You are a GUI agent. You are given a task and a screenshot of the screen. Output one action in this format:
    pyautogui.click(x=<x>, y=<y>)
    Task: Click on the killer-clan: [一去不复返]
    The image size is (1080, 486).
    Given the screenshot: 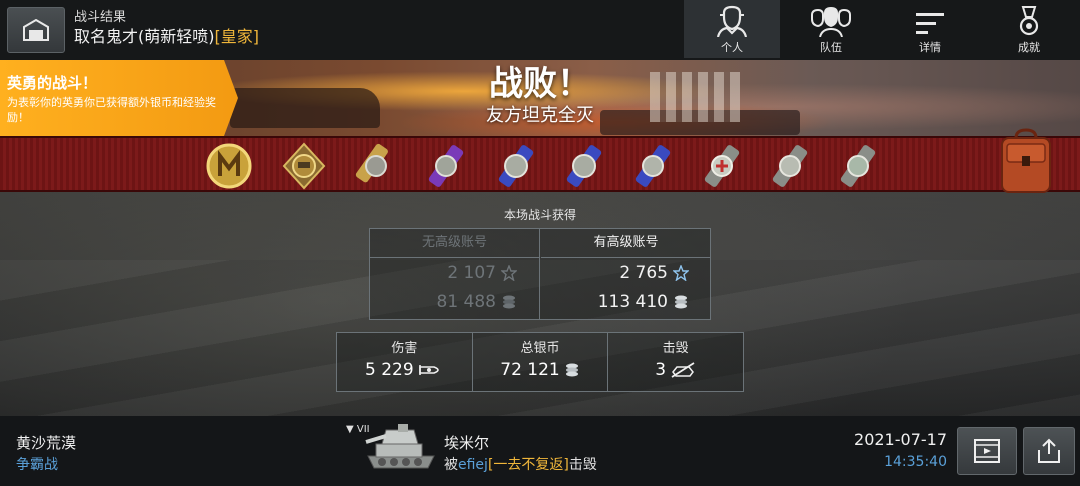 What is the action you would take?
    pyautogui.click(x=528, y=465)
    